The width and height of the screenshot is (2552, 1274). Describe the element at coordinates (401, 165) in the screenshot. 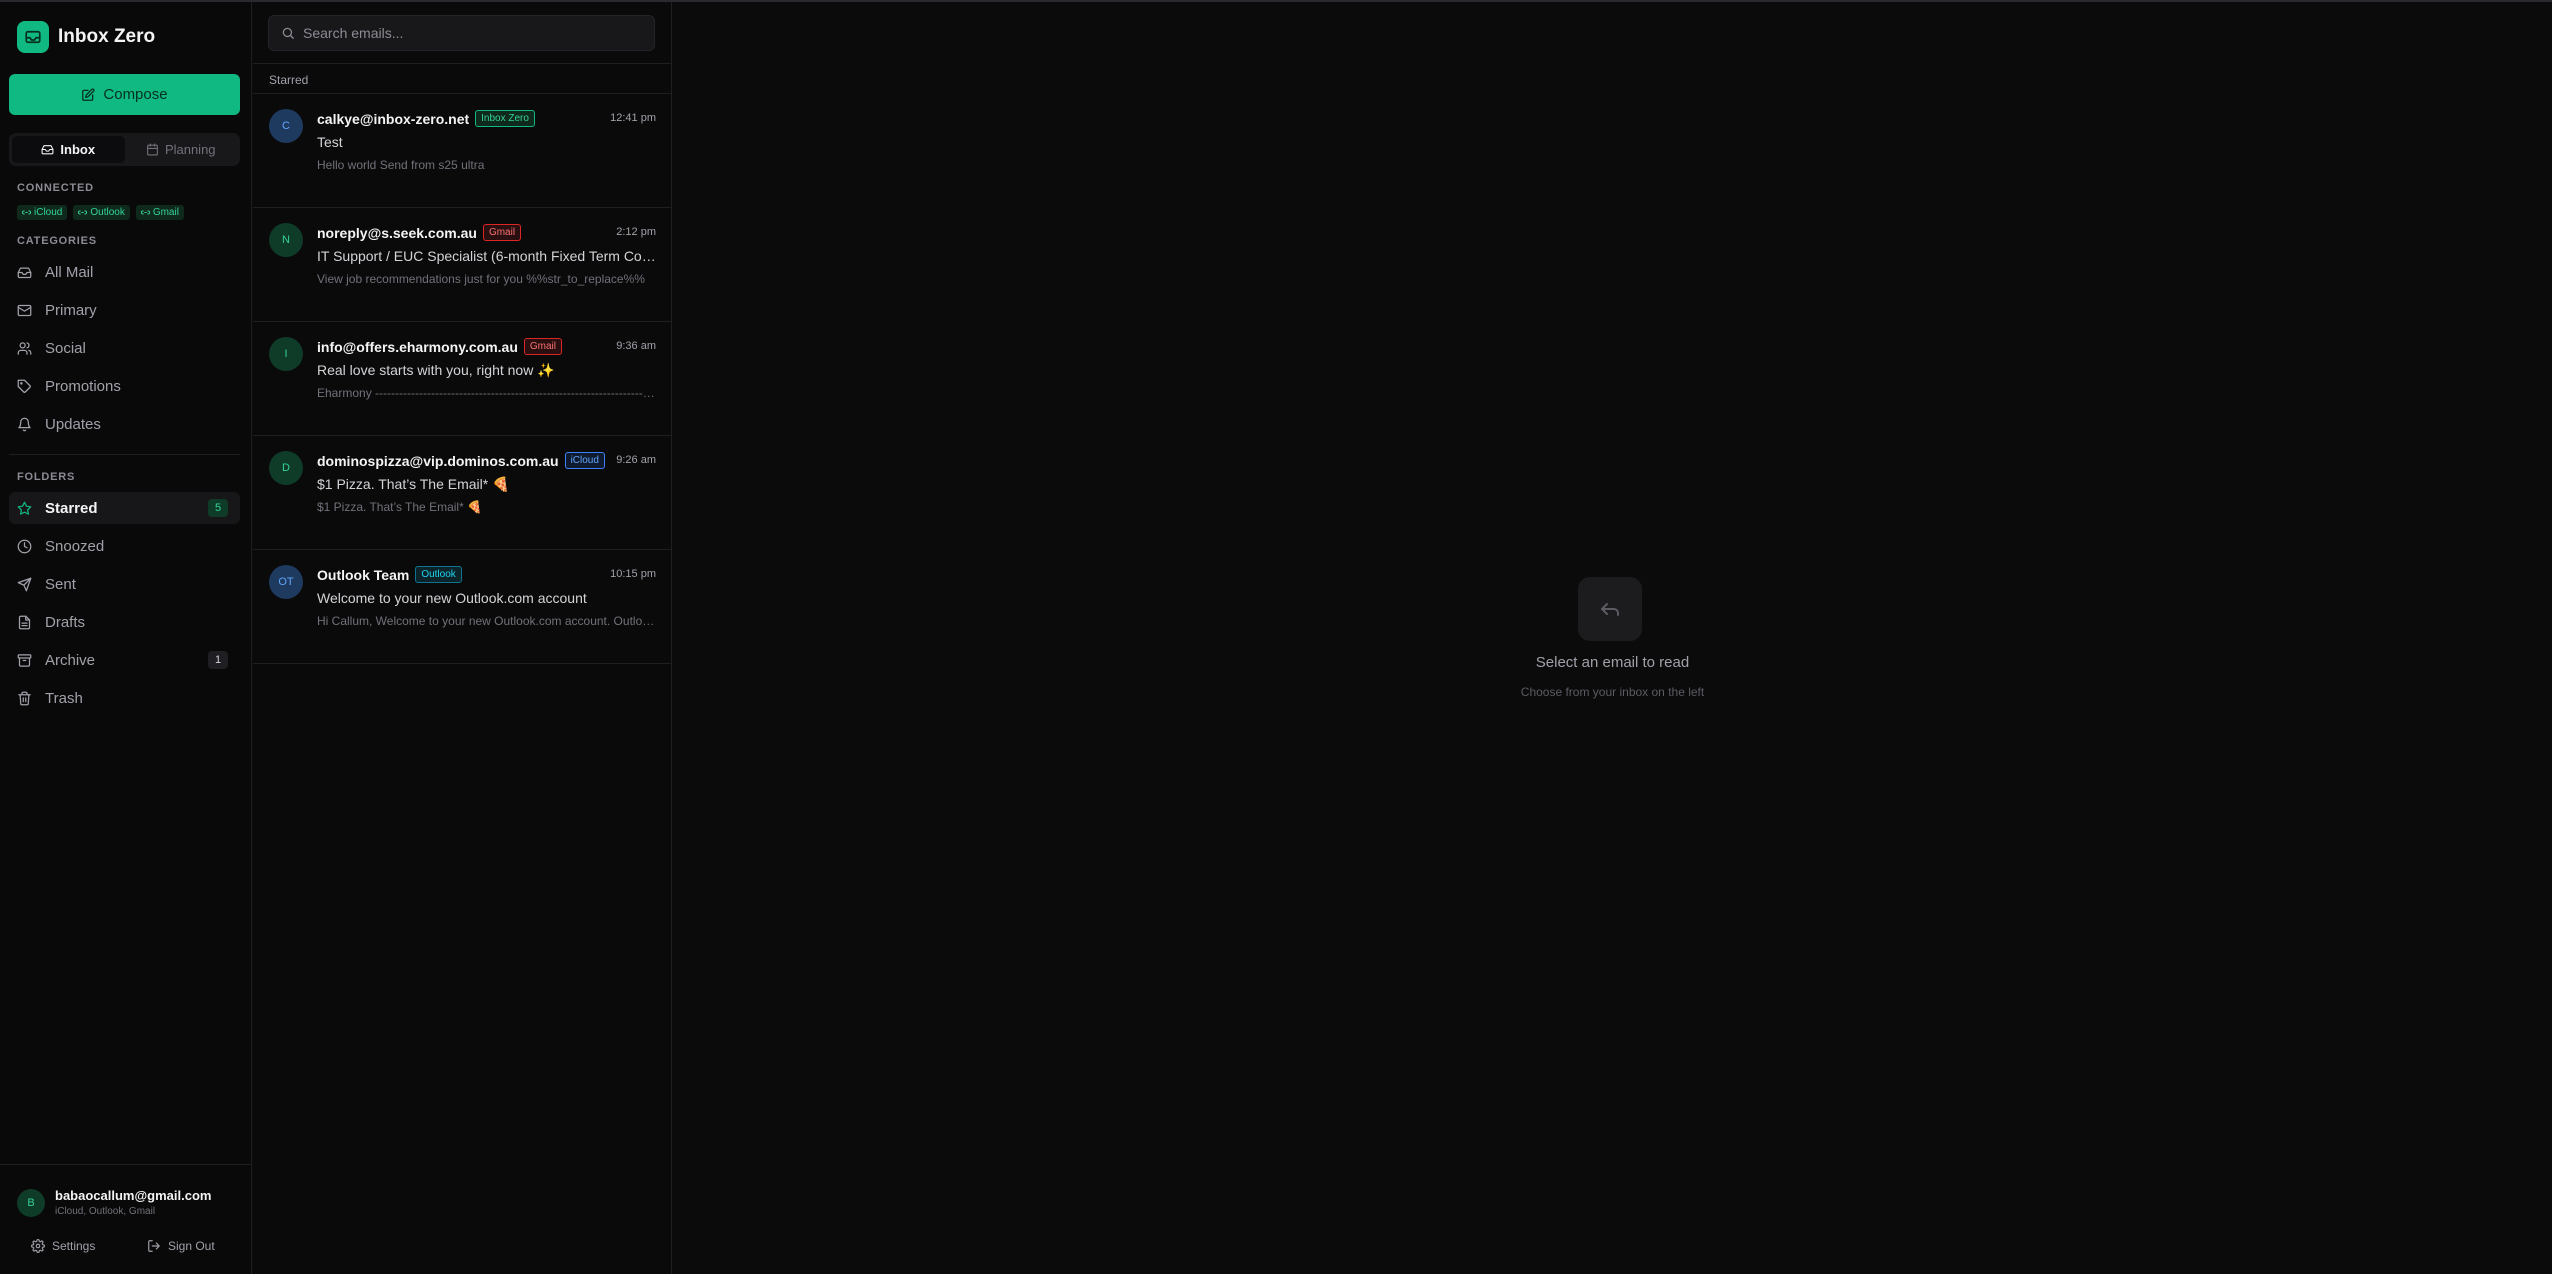

I see `email-preview: Hello world Send from s25 ultra` at that location.